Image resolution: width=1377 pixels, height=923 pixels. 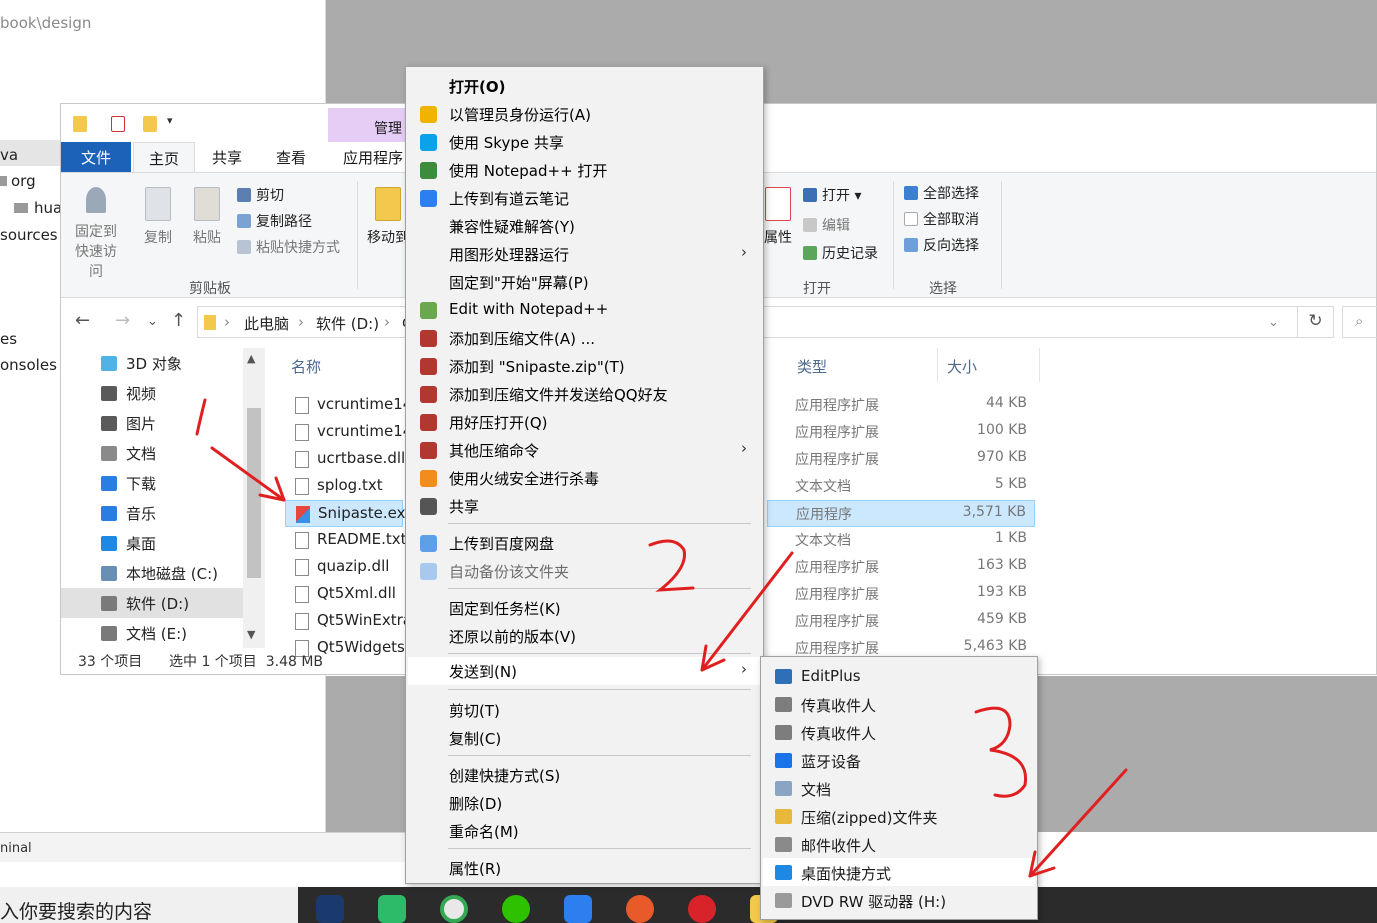 What do you see at coordinates (150, 124) in the screenshot?
I see `new-folder-icon` at bounding box center [150, 124].